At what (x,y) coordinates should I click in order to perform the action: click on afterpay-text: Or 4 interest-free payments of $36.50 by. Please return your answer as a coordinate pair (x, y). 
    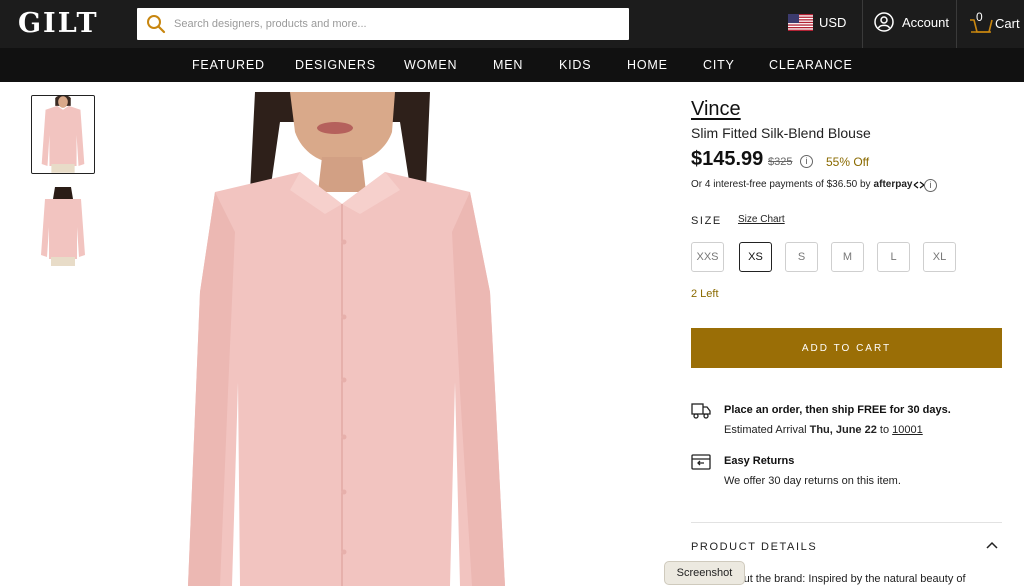
    Looking at the image, I should click on (781, 184).